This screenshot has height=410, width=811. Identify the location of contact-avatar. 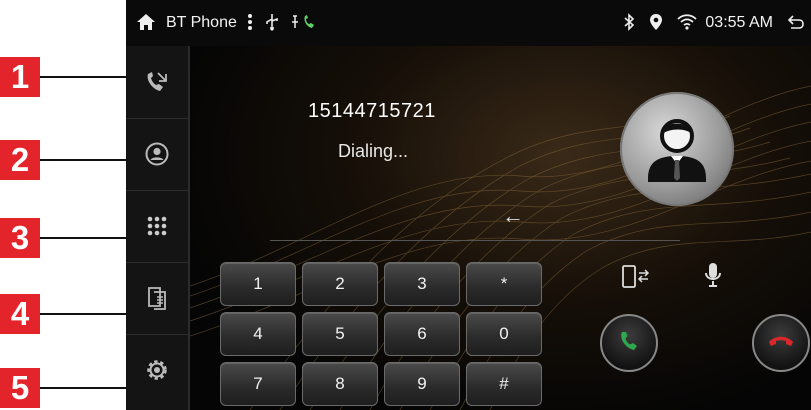
(677, 149).